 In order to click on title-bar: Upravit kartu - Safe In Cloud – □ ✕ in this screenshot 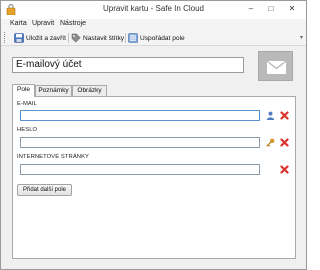, I will do `click(153, 10)`.